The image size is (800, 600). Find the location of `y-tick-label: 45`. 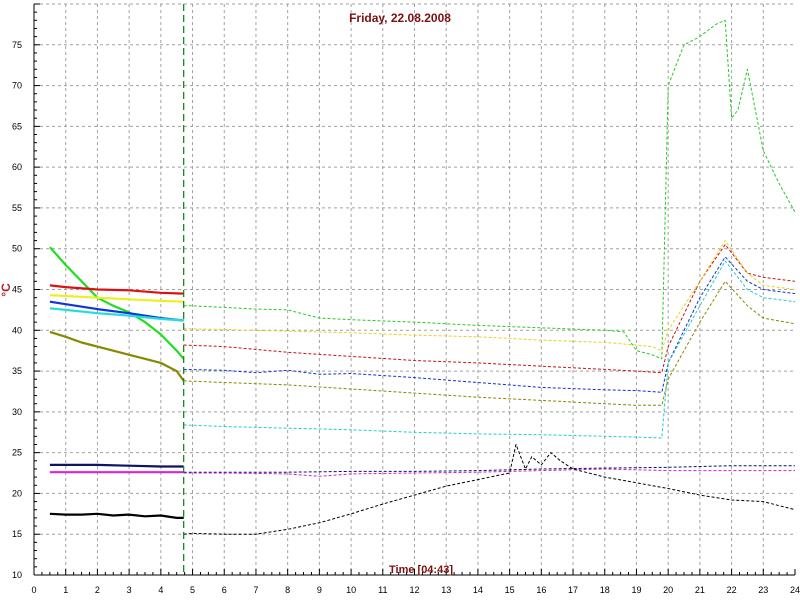

y-tick-label: 45 is located at coordinates (17, 290).